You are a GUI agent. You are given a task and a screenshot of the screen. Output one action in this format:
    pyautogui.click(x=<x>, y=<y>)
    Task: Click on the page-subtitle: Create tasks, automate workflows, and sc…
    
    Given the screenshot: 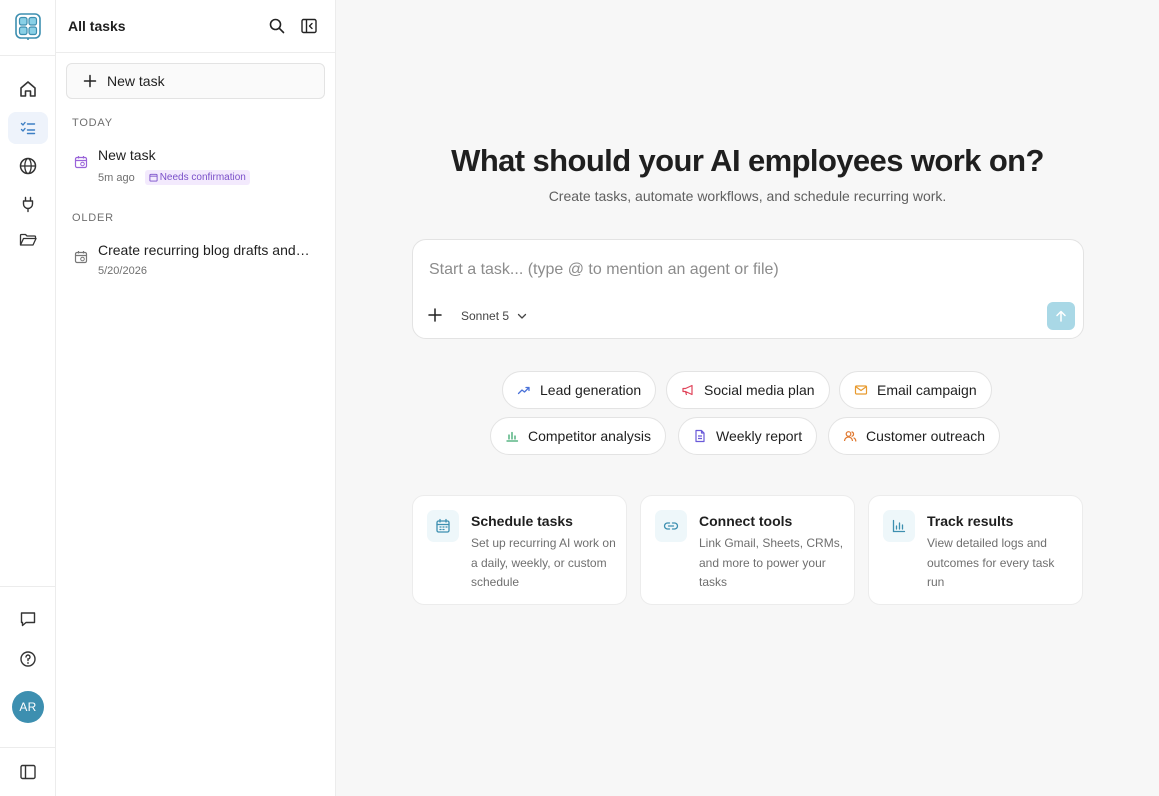 What is the action you would take?
    pyautogui.click(x=747, y=196)
    